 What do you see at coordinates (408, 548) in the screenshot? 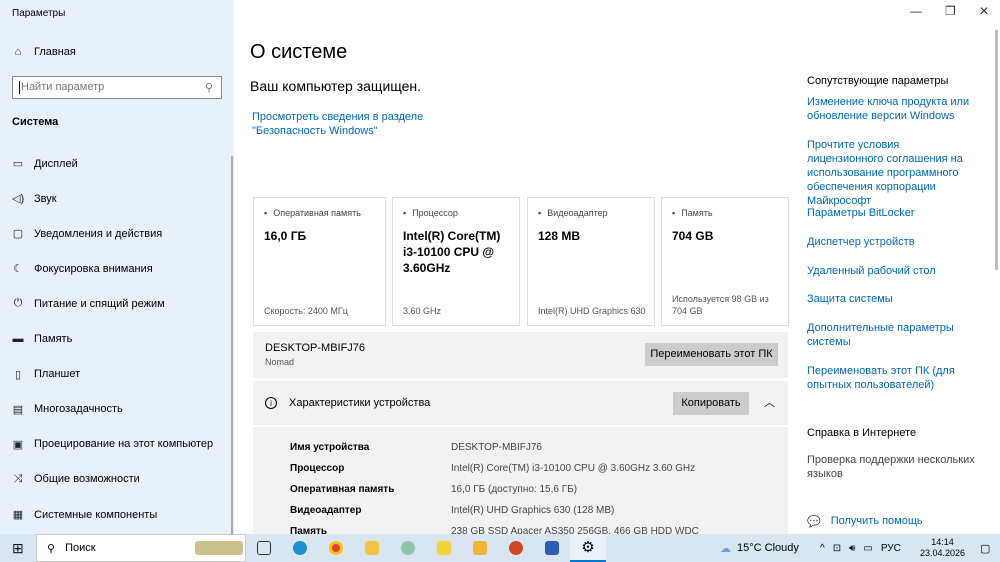
I see `app-icon` at bounding box center [408, 548].